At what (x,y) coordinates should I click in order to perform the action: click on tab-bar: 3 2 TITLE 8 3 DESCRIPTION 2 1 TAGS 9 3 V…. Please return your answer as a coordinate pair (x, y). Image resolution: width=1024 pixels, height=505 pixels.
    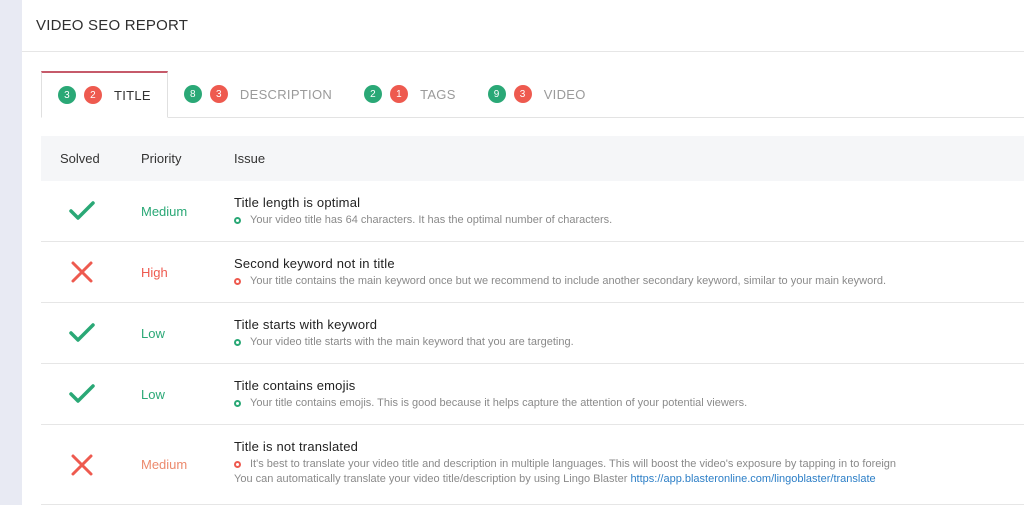
    Looking at the image, I should click on (532, 94).